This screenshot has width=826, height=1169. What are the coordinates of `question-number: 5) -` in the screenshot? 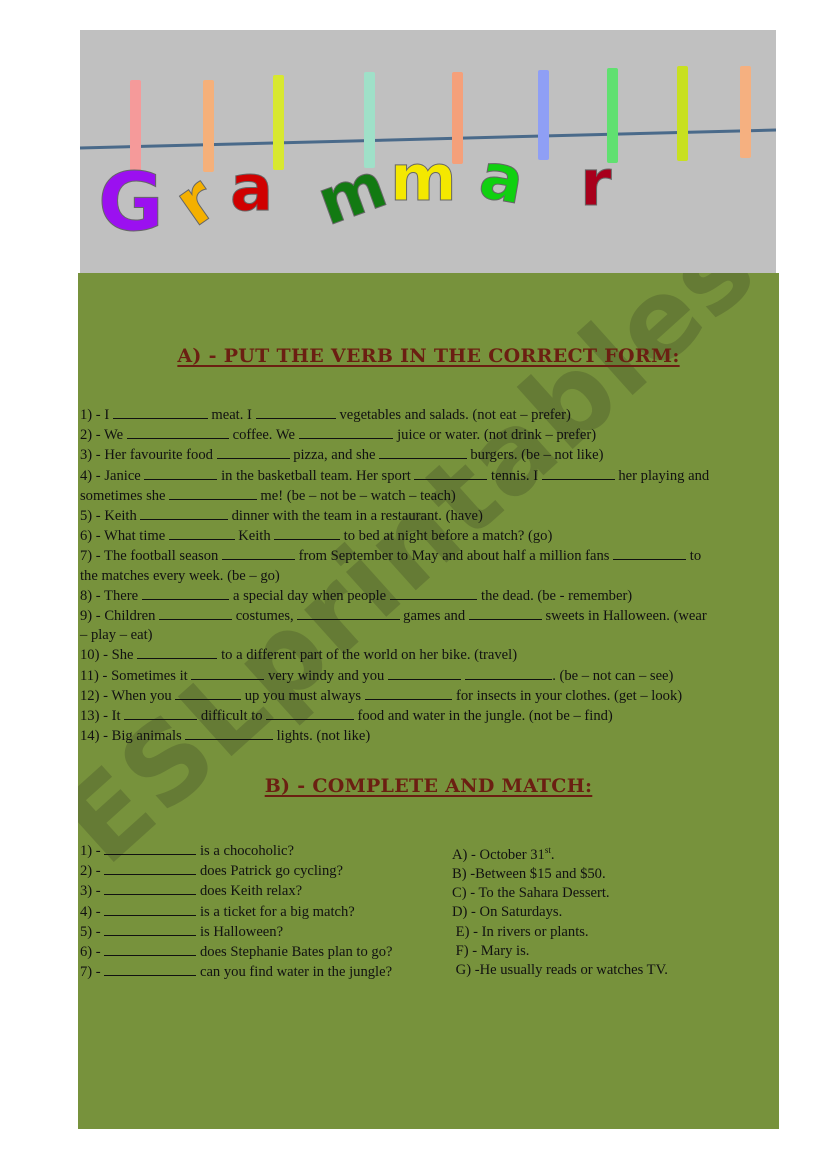 It's located at (92, 931).